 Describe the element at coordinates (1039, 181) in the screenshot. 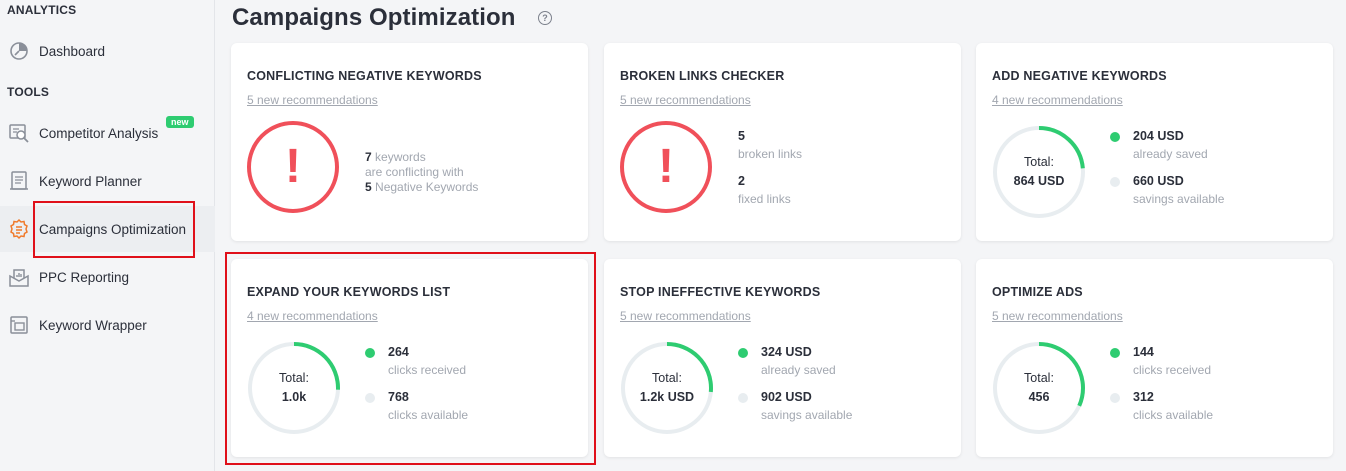

I see `total-value: 864 USD` at that location.